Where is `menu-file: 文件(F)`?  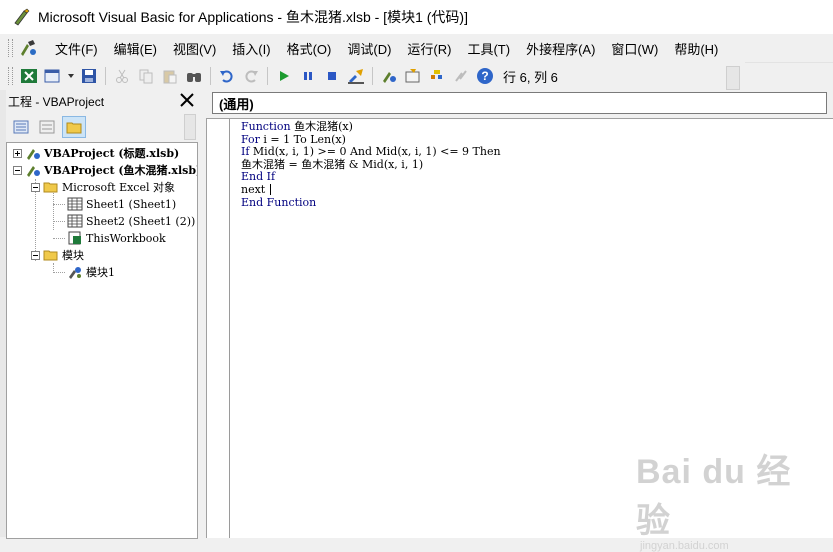
menu-file: 文件(F) is located at coordinates (76, 48).